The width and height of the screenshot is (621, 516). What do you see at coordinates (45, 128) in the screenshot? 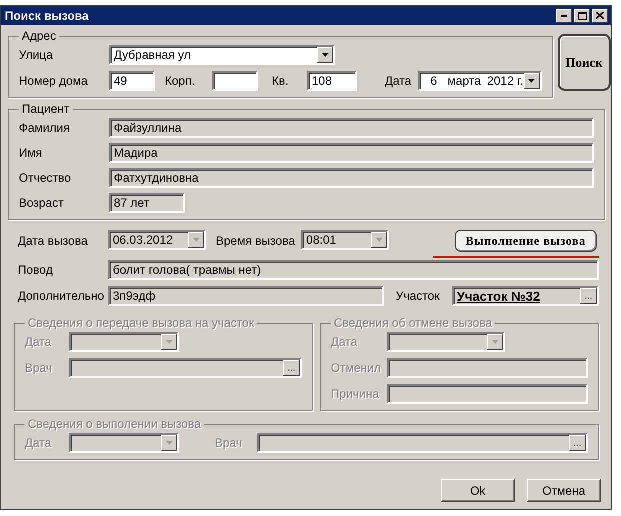
I see `field-label: Фамилия` at bounding box center [45, 128].